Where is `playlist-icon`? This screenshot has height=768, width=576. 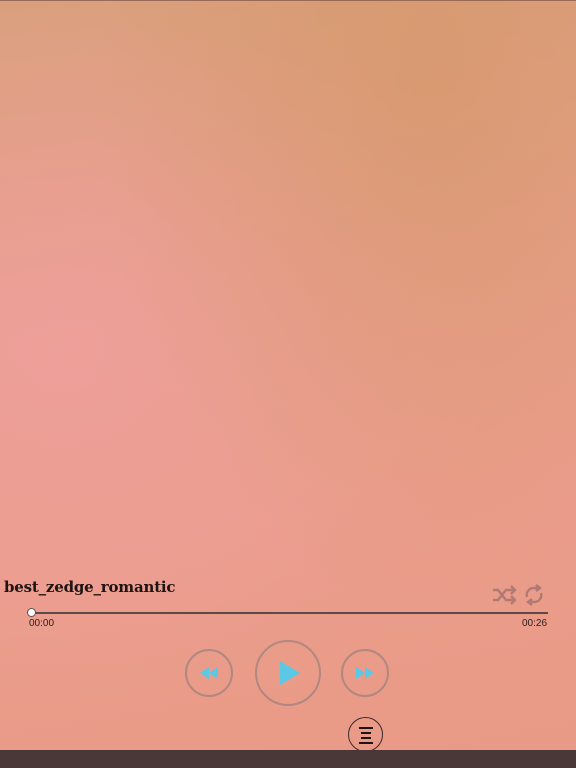
playlist-icon is located at coordinates (365, 735).